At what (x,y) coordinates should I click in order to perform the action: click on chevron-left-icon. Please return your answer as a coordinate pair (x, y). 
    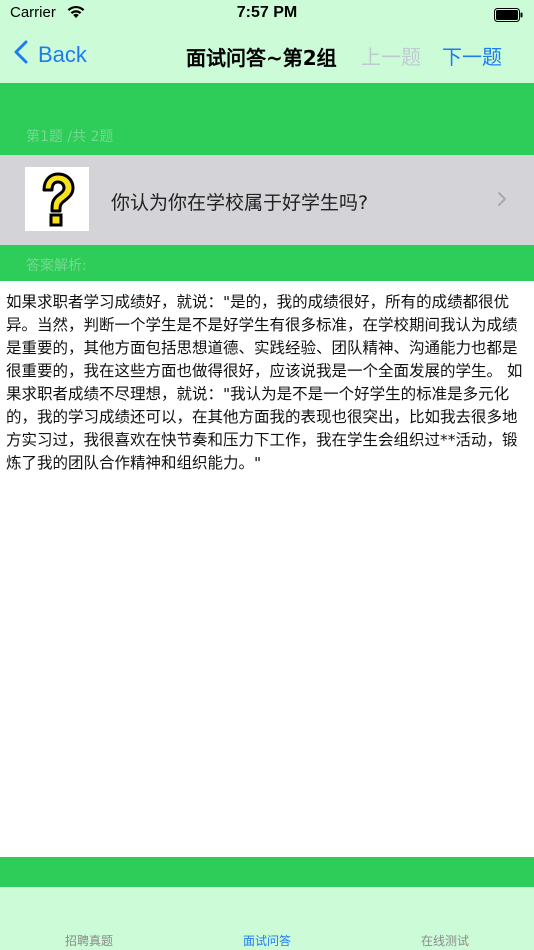
    Looking at the image, I should click on (21, 55).